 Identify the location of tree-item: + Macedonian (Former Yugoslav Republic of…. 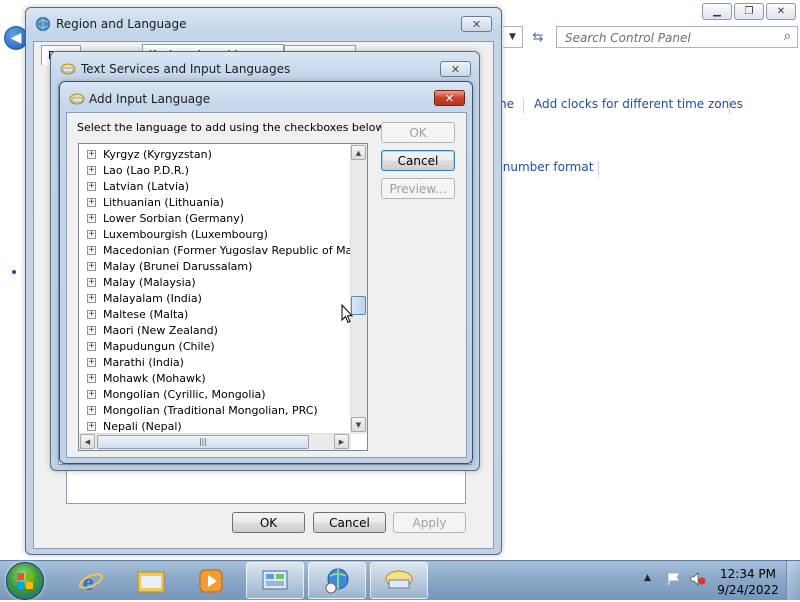
(227, 250).